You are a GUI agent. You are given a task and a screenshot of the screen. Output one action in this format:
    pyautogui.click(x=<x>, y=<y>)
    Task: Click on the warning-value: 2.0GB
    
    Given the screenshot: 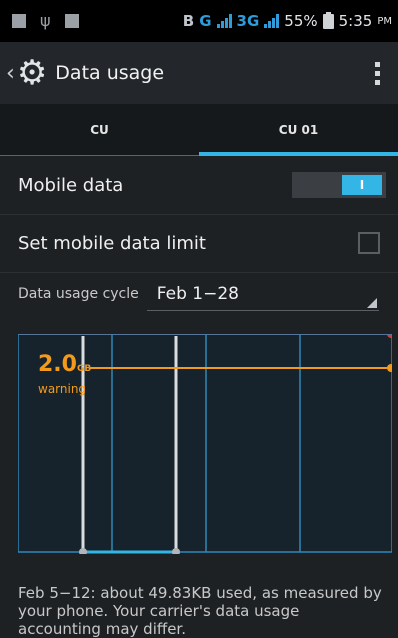 What is the action you would take?
    pyautogui.click(x=65, y=364)
    